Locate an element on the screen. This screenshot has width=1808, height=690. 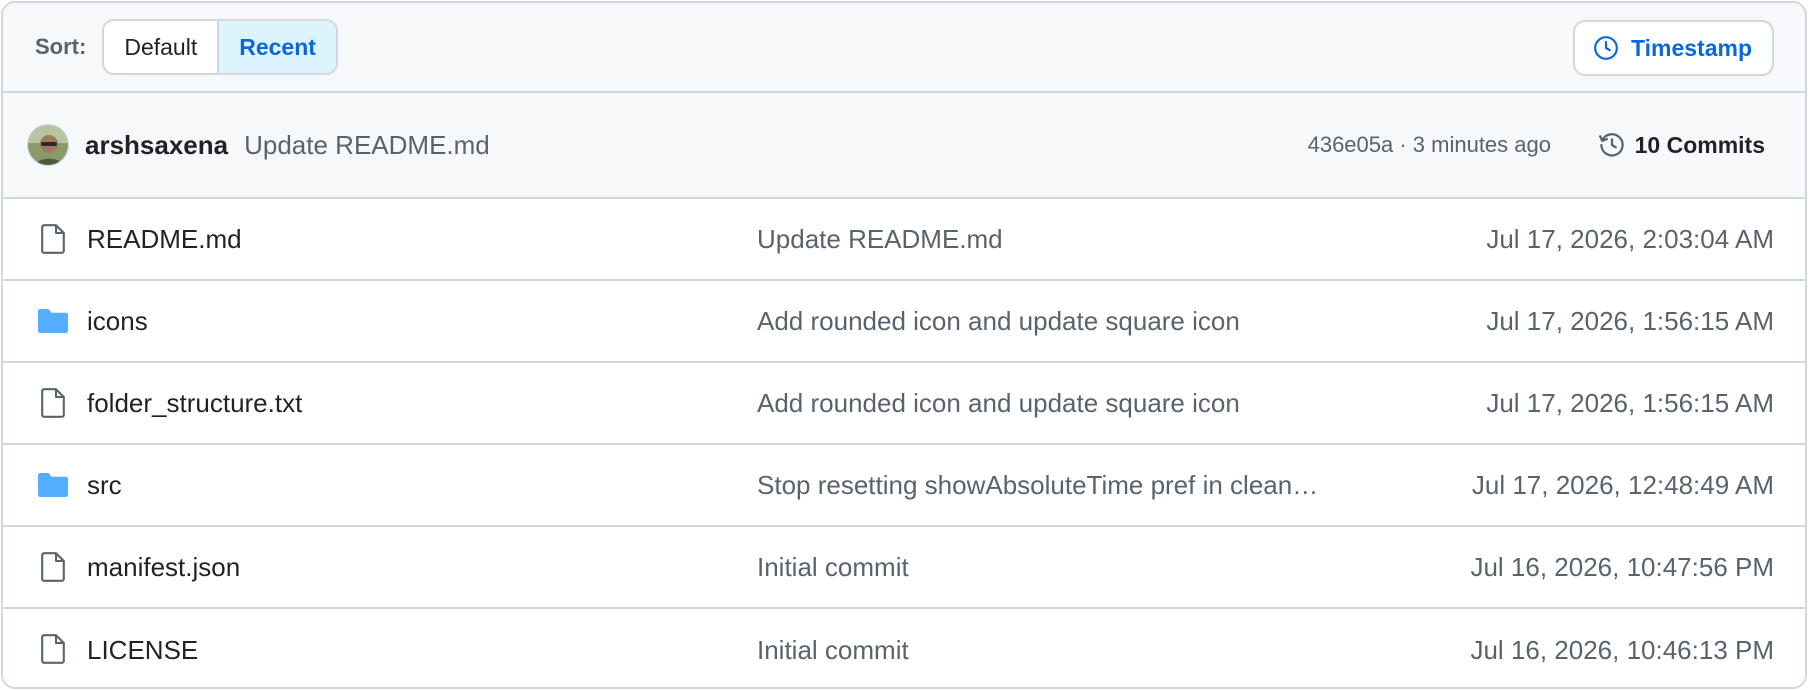
timestamp-button-label: Timestamp is located at coordinates (1691, 47).